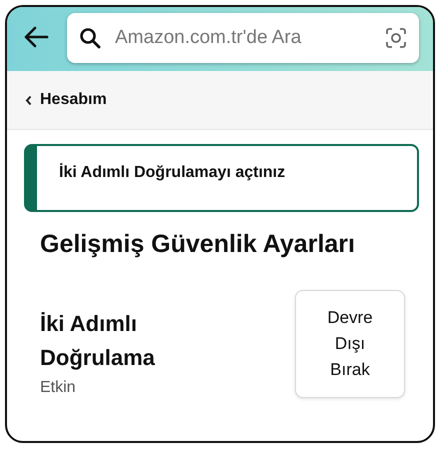 The image size is (440, 450). Describe the element at coordinates (36, 37) in the screenshot. I see `back-arrow-icon` at that location.